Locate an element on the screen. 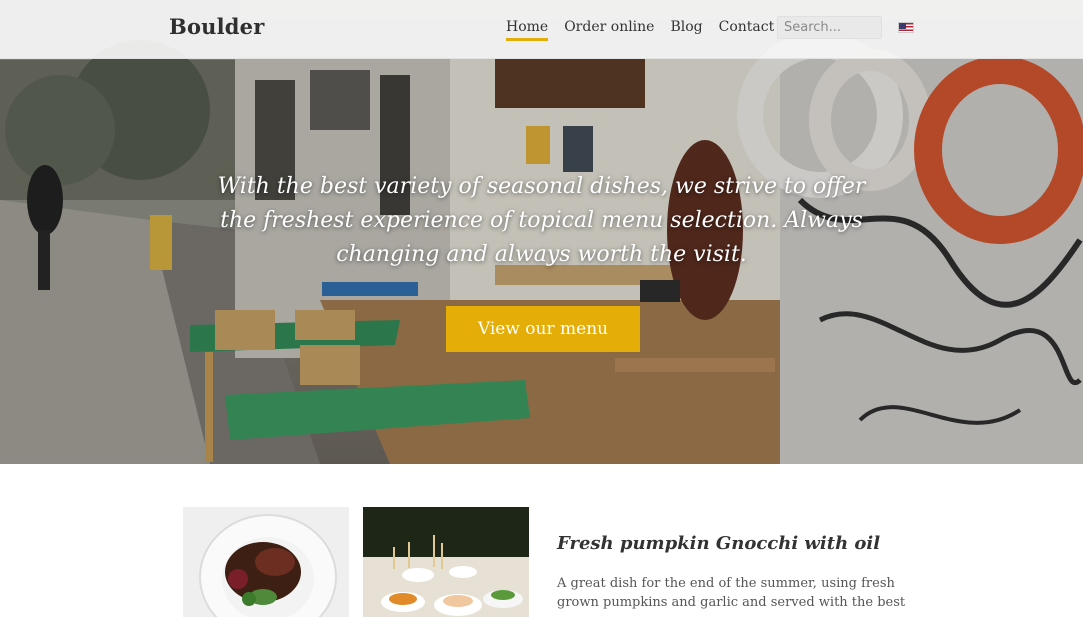  site-logo: Boulder is located at coordinates (217, 26).